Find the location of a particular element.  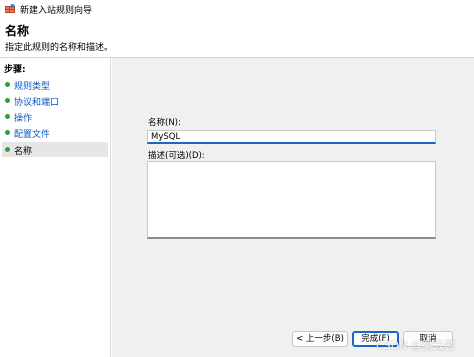

wizard-header: 名称 指定此规则的名称和描述。 is located at coordinates (237, 38).